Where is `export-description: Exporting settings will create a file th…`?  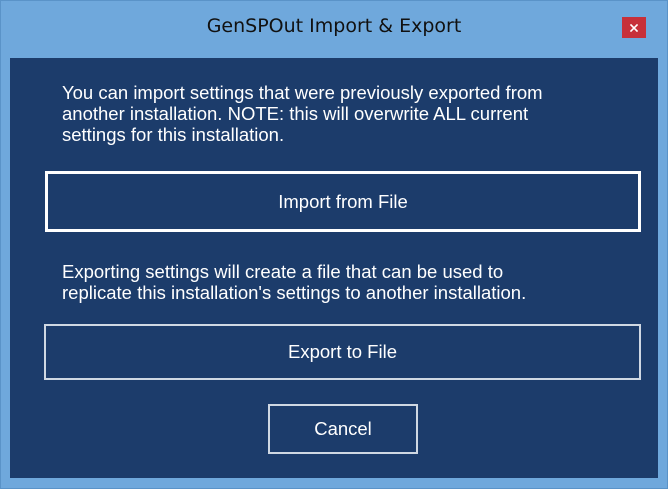 export-description: Exporting settings will create a file th… is located at coordinates (294, 282).